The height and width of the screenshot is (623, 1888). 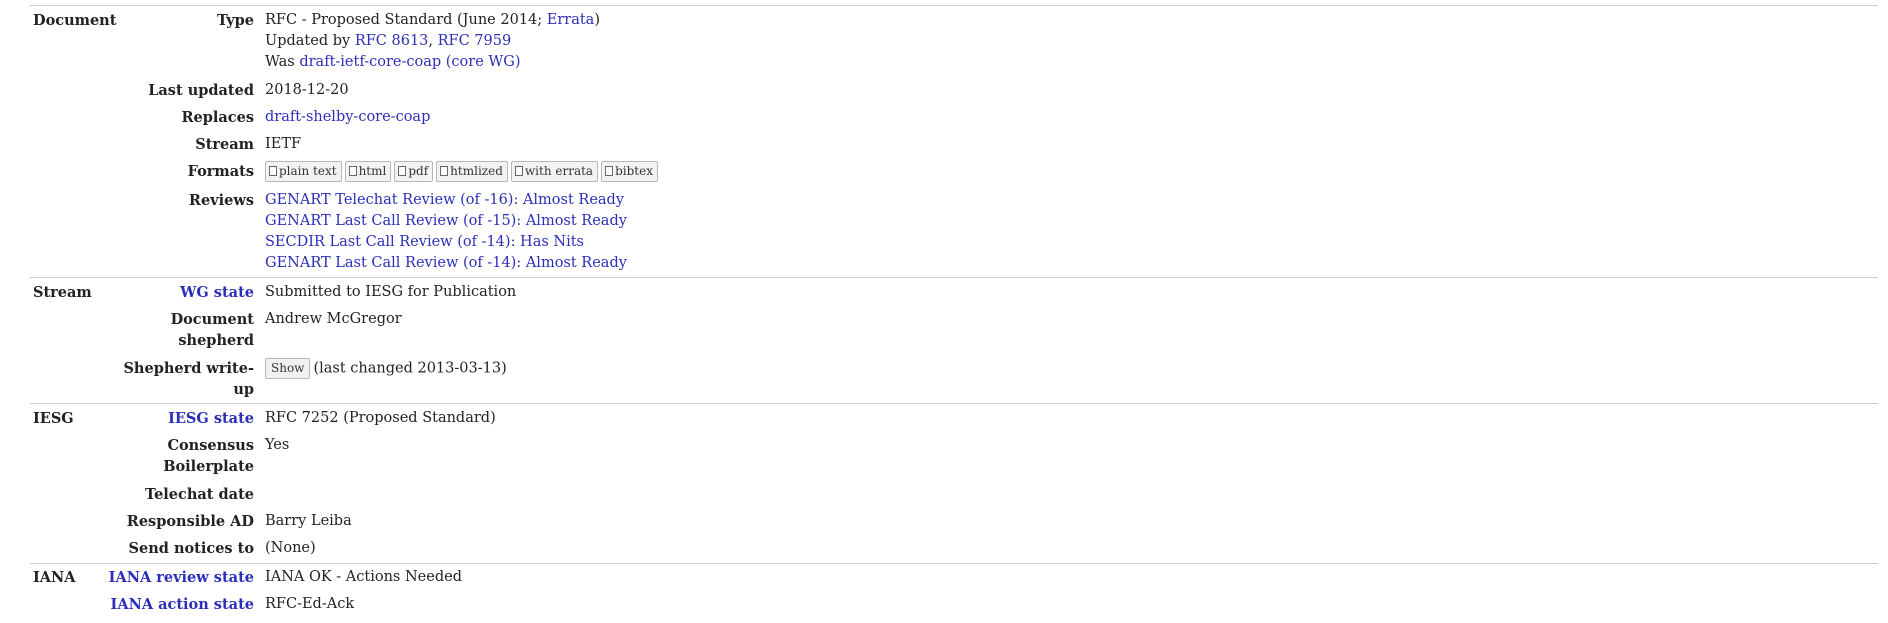 What do you see at coordinates (307, 90) in the screenshot?
I see `value-last-updated: 2018-12-20` at bounding box center [307, 90].